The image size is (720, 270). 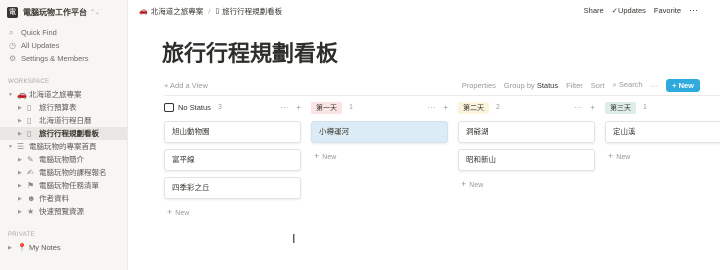 I want to click on search-label: Search, so click(x=630, y=84).